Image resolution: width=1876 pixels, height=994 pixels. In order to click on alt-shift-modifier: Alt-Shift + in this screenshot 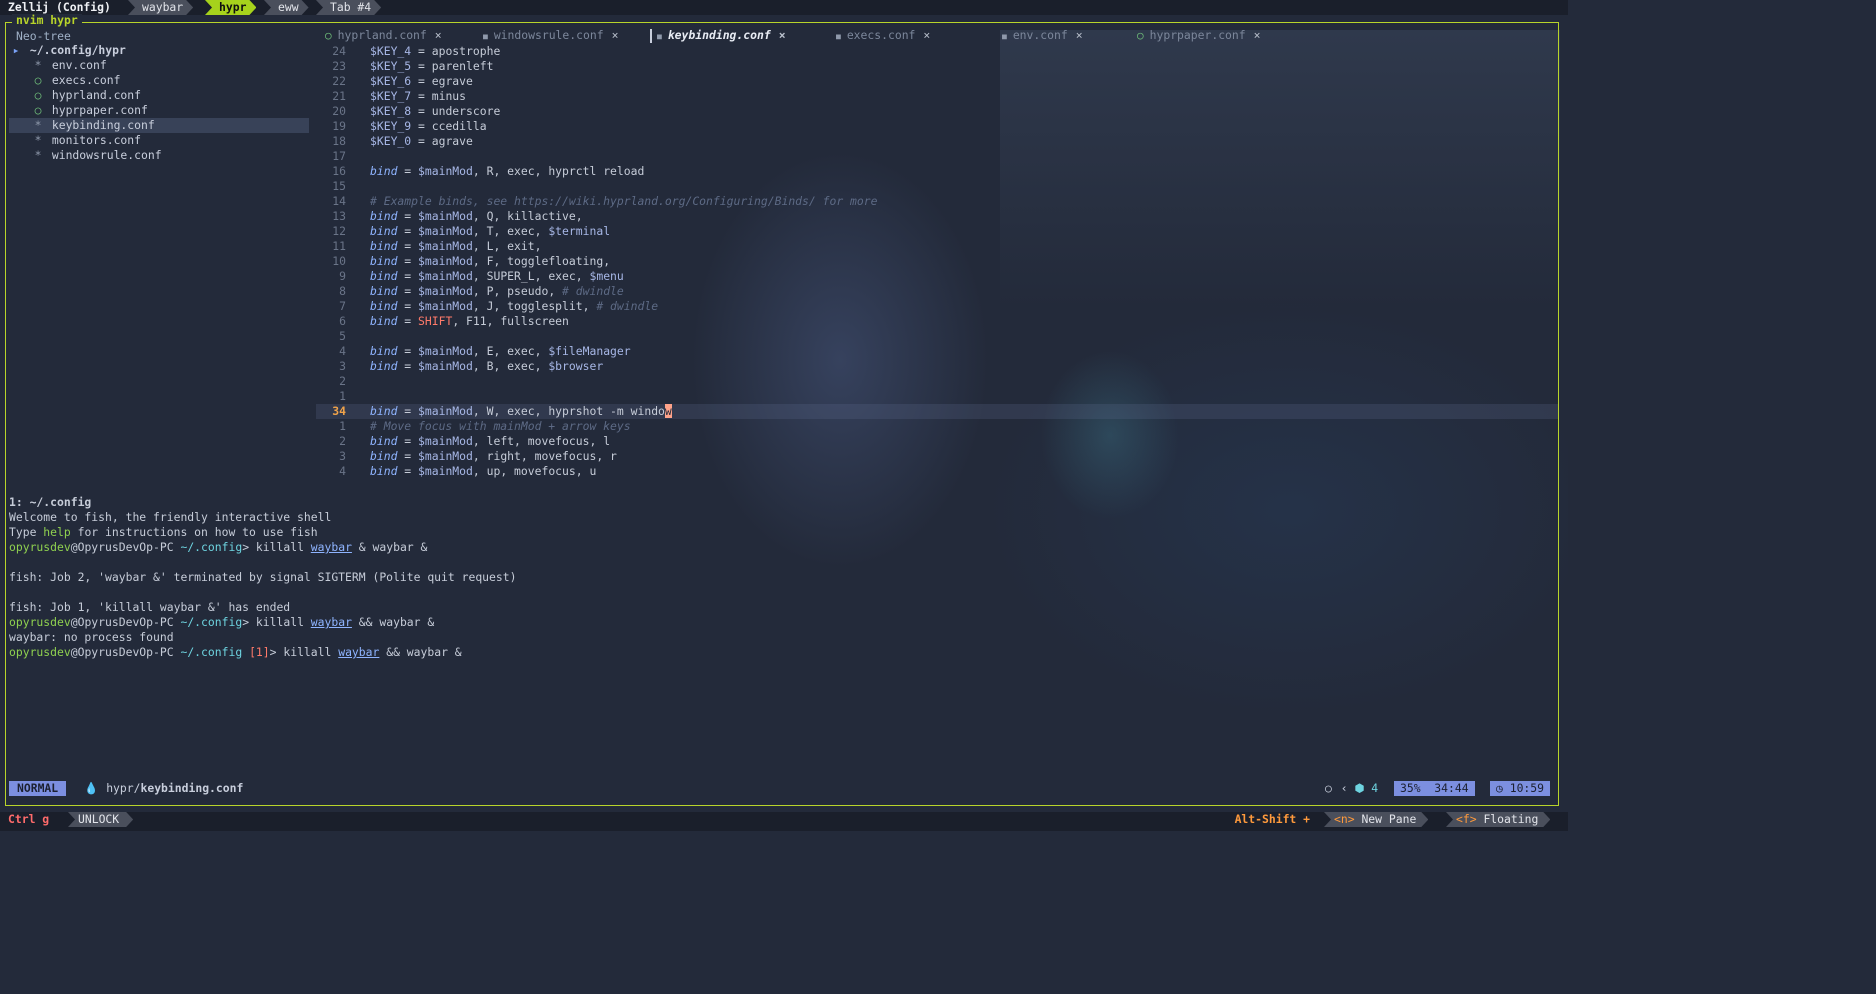, I will do `click(1272, 819)`.